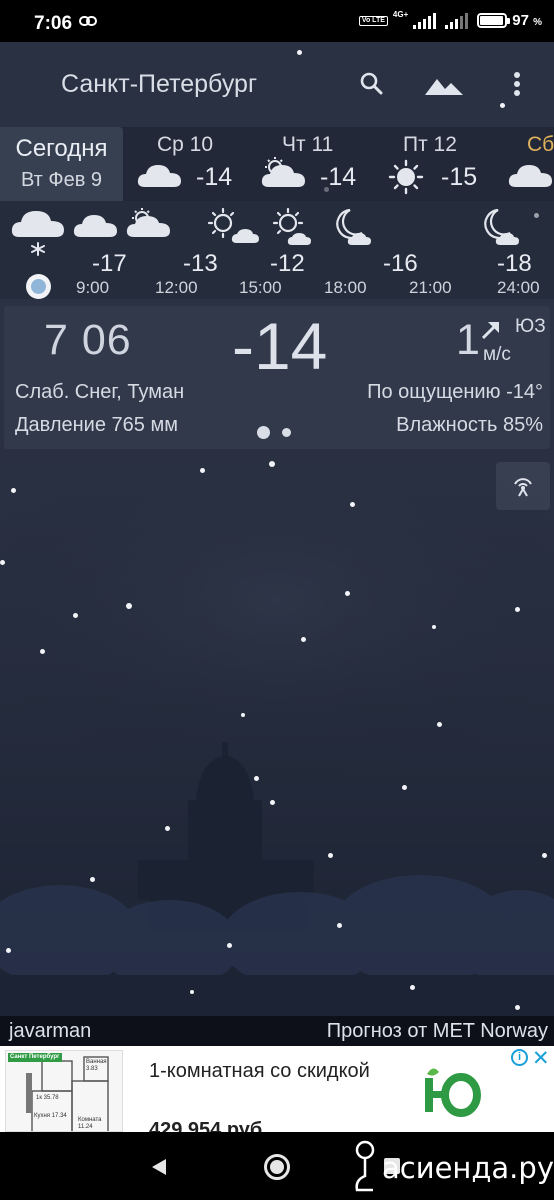 This screenshot has height=1200, width=554. Describe the element at coordinates (274, 432) in the screenshot. I see `page-indicator` at that location.